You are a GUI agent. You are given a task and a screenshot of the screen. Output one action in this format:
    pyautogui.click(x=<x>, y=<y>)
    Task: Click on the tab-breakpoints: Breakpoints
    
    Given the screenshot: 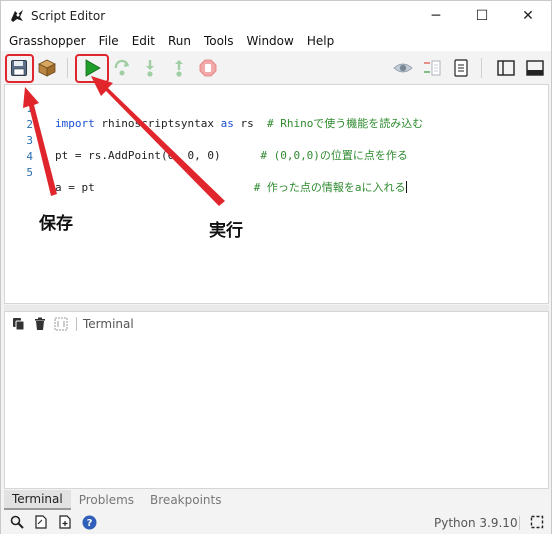 What is the action you would take?
    pyautogui.click(x=185, y=500)
    